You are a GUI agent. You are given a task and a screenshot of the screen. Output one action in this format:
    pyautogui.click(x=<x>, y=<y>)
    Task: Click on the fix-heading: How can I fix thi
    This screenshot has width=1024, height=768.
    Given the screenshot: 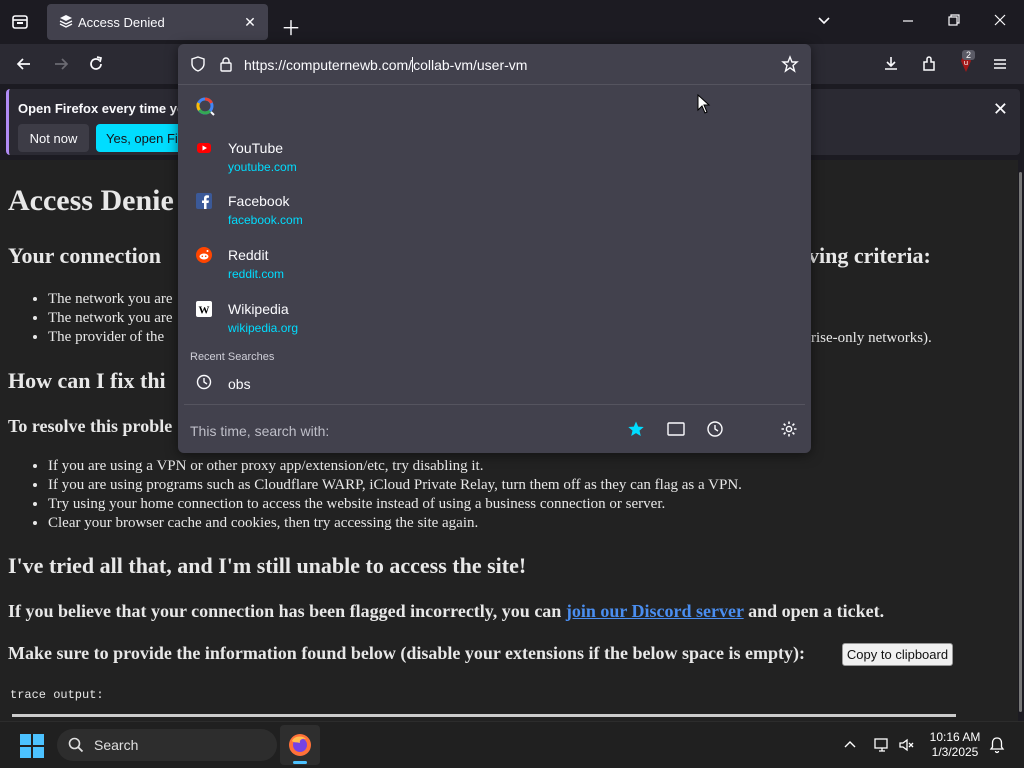 What is the action you would take?
    pyautogui.click(x=87, y=380)
    